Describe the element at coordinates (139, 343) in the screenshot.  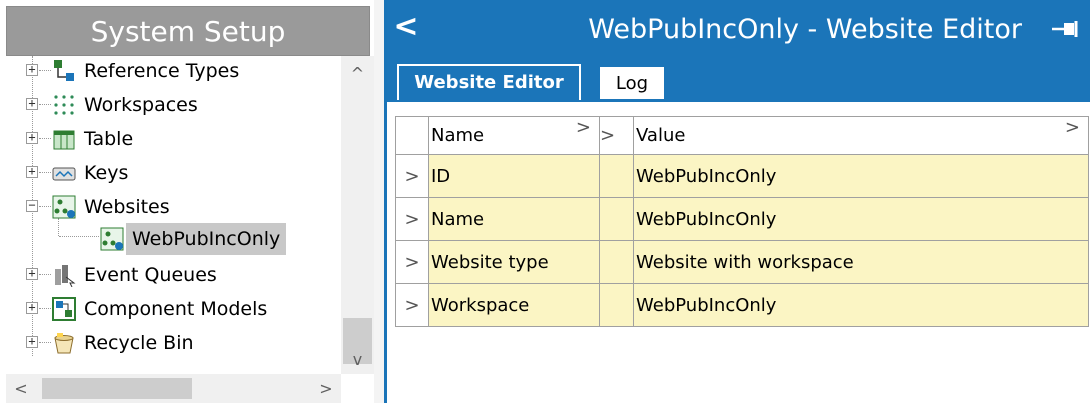
I see `tree-item-label: Recycle Bin` at that location.